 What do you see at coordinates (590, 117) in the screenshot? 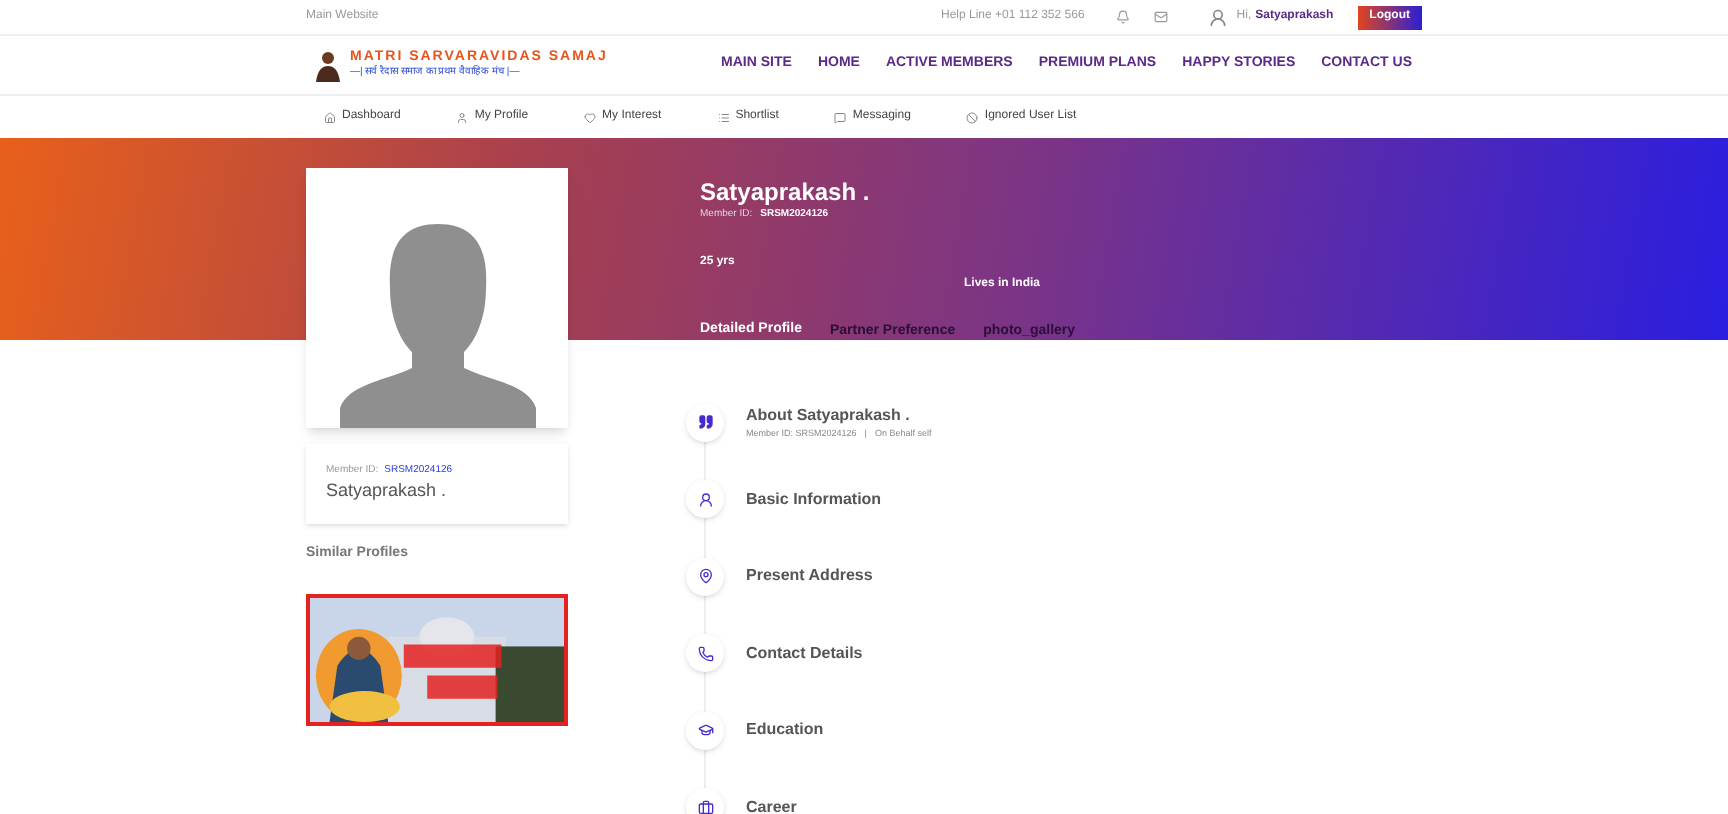
I see `heart-icon` at bounding box center [590, 117].